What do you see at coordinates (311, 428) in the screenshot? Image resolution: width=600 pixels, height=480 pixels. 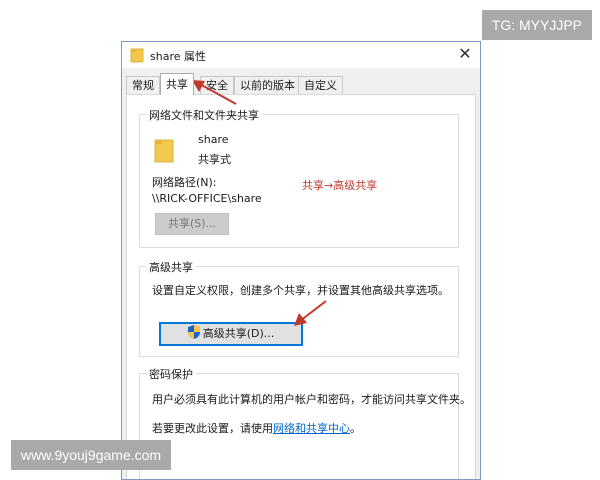 I see `network-sharing-center-link: 网络和共享中心` at bounding box center [311, 428].